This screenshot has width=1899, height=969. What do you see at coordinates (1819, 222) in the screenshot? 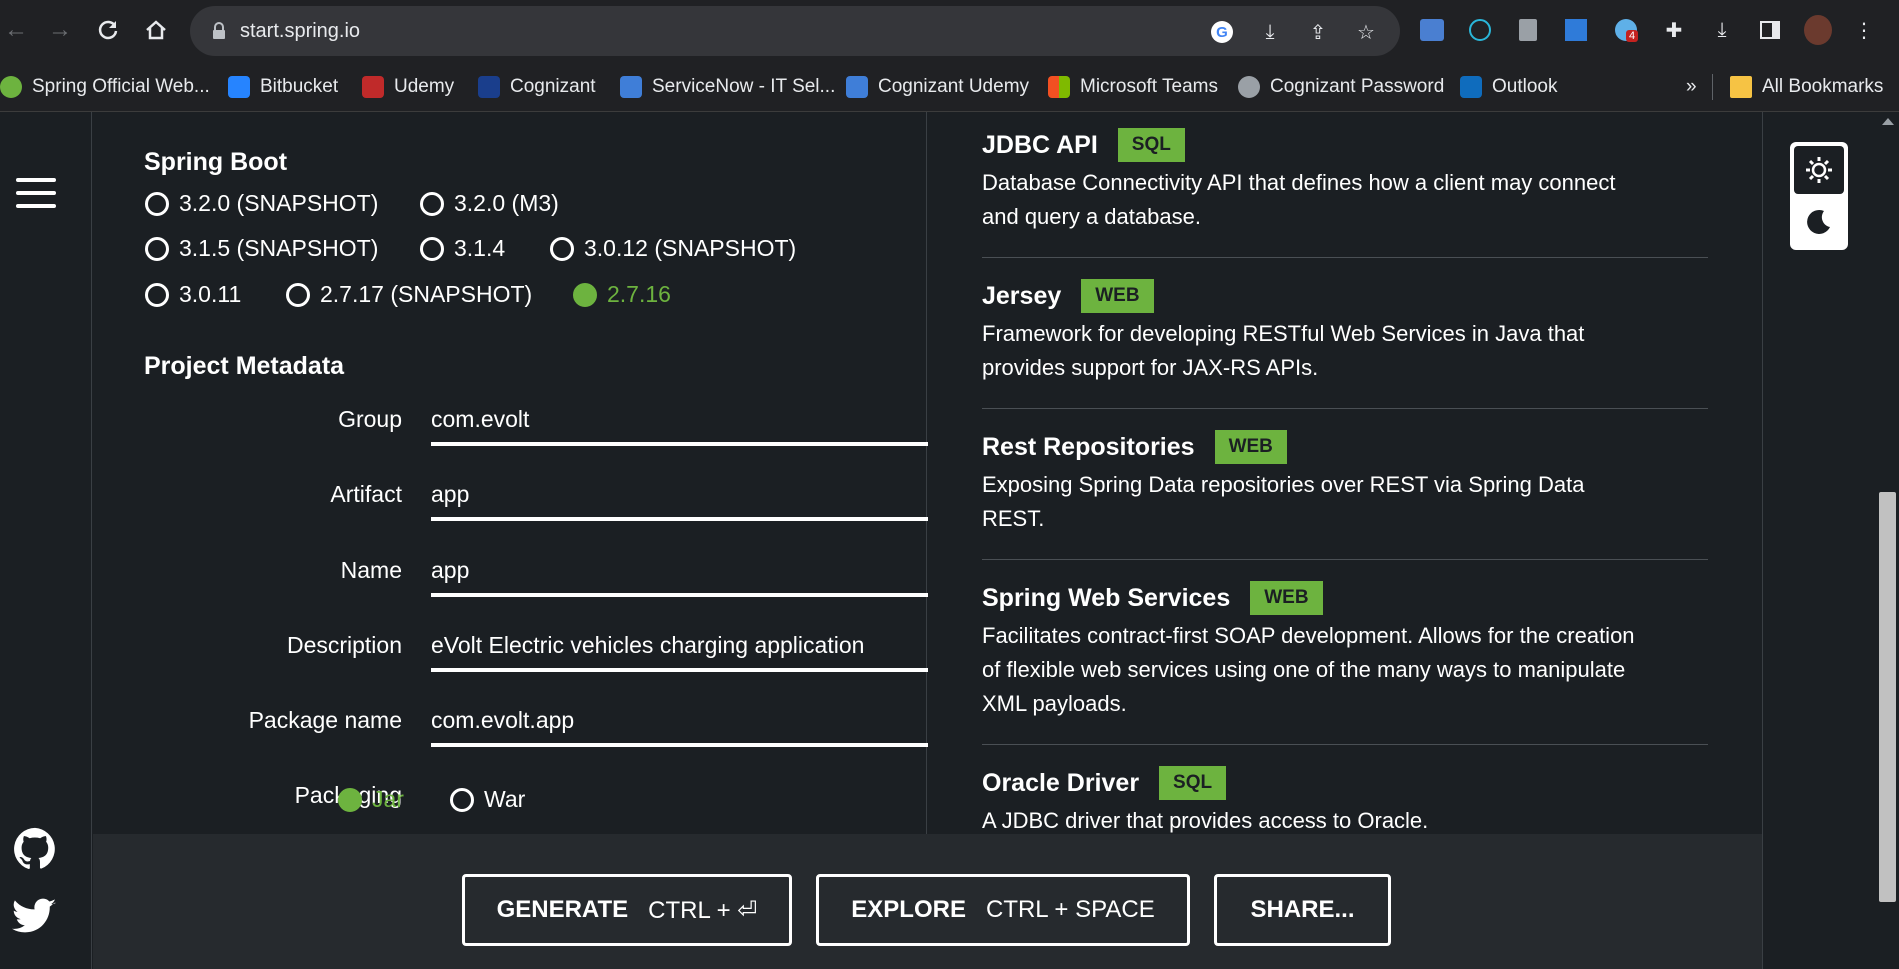
I see `dark-theme-moon-icon` at bounding box center [1819, 222].